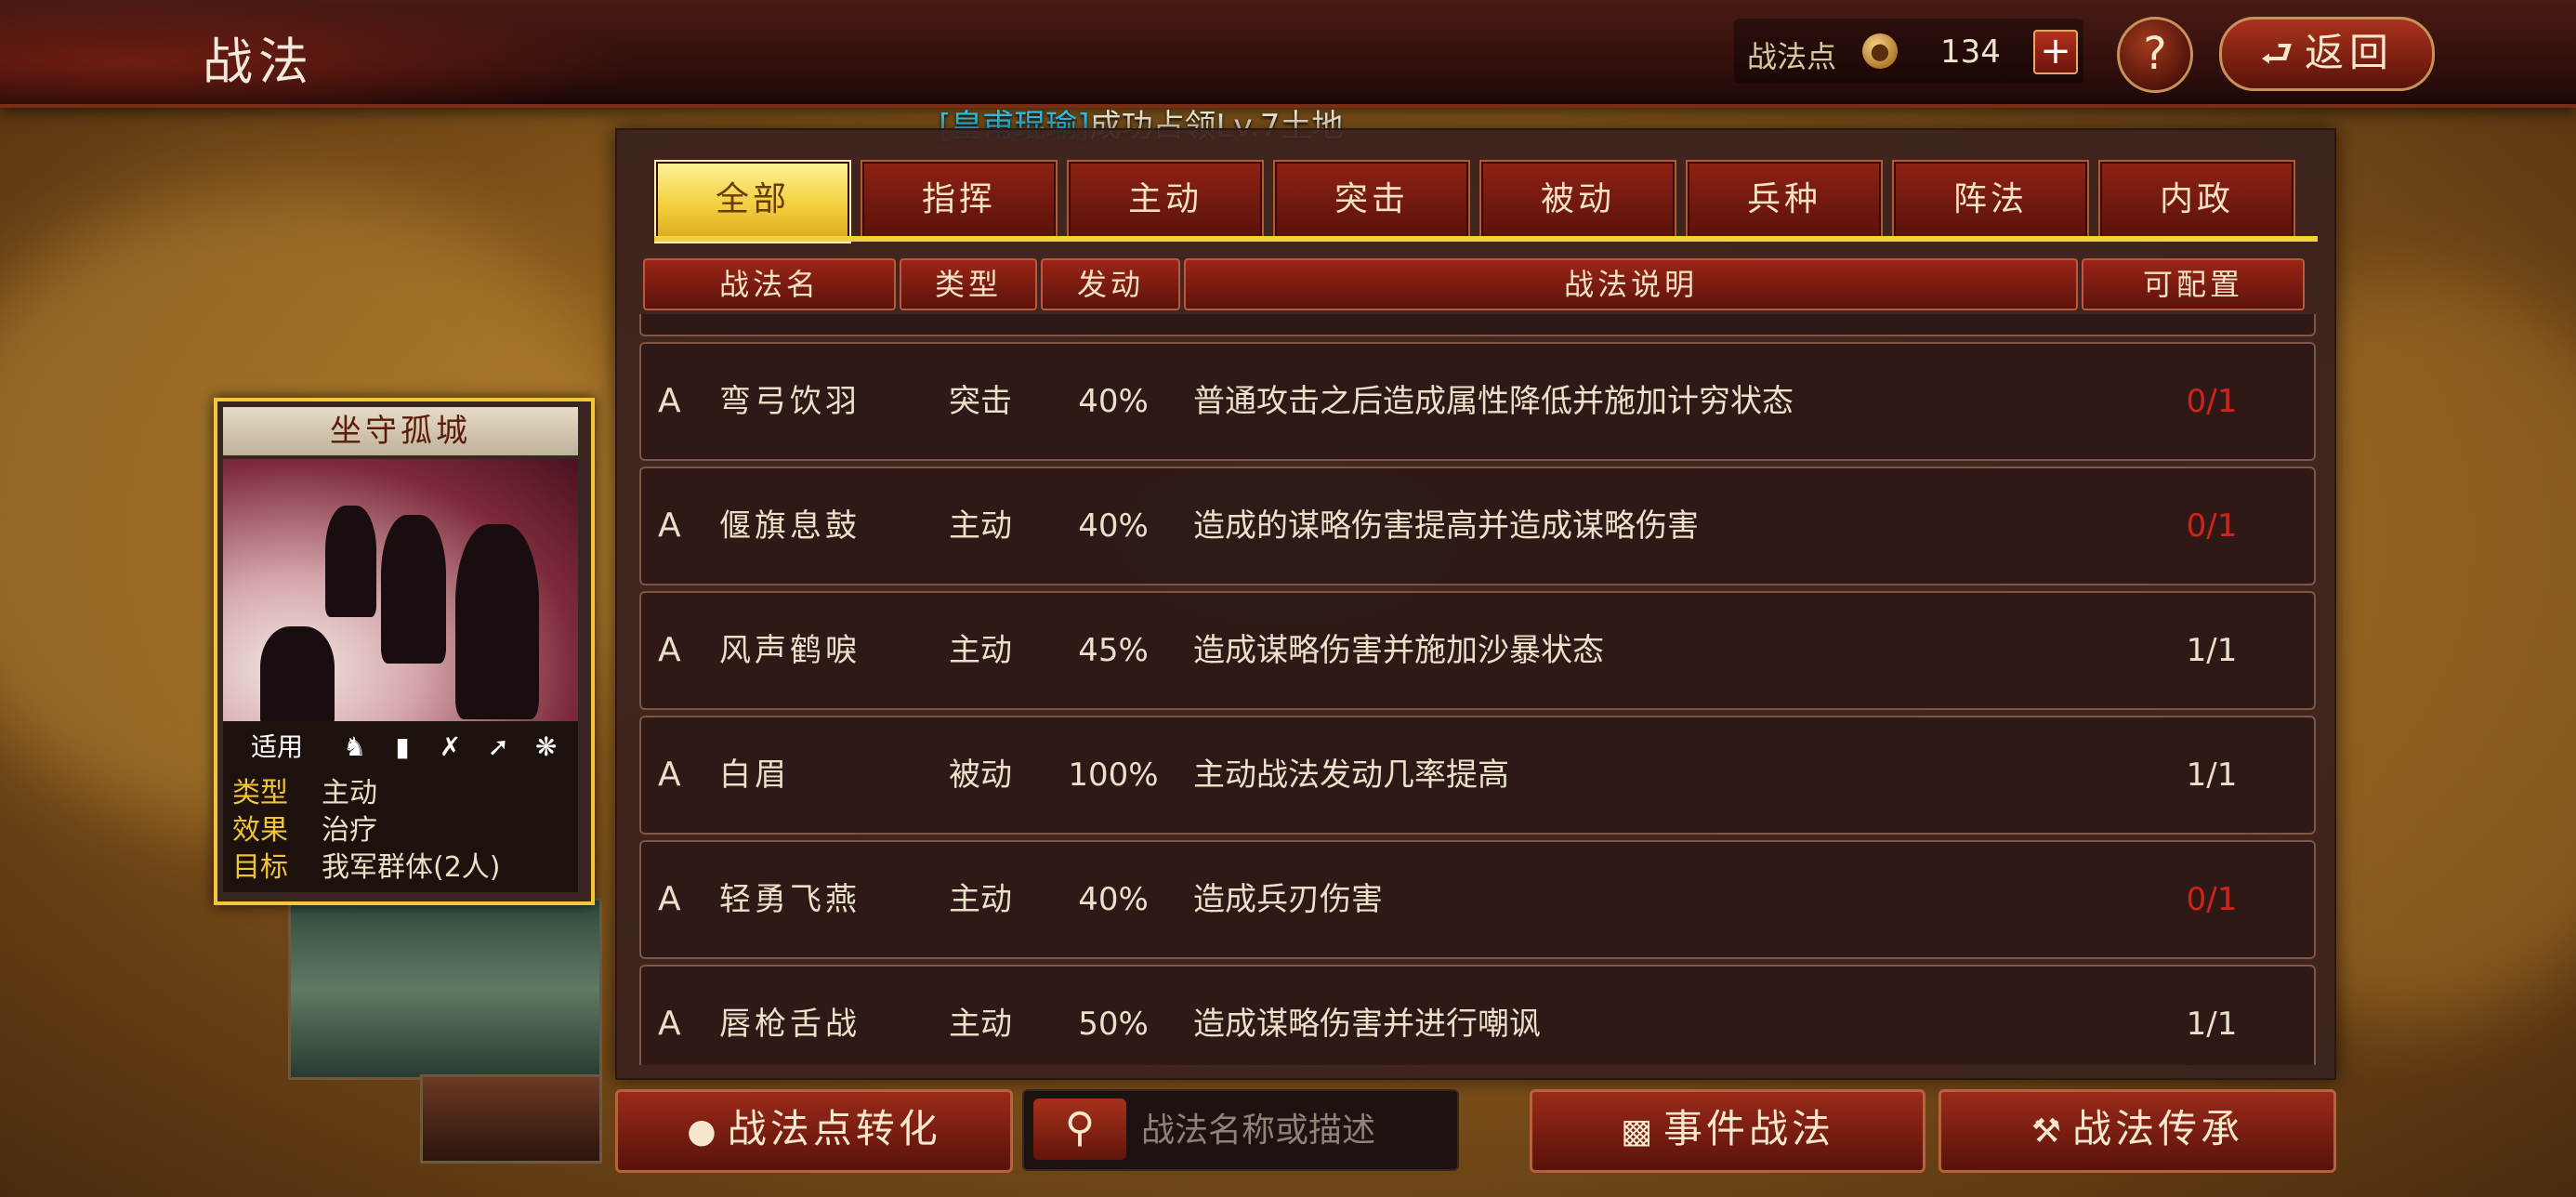 The image size is (2576, 1197). I want to click on page-title: 战法, so click(258, 62).